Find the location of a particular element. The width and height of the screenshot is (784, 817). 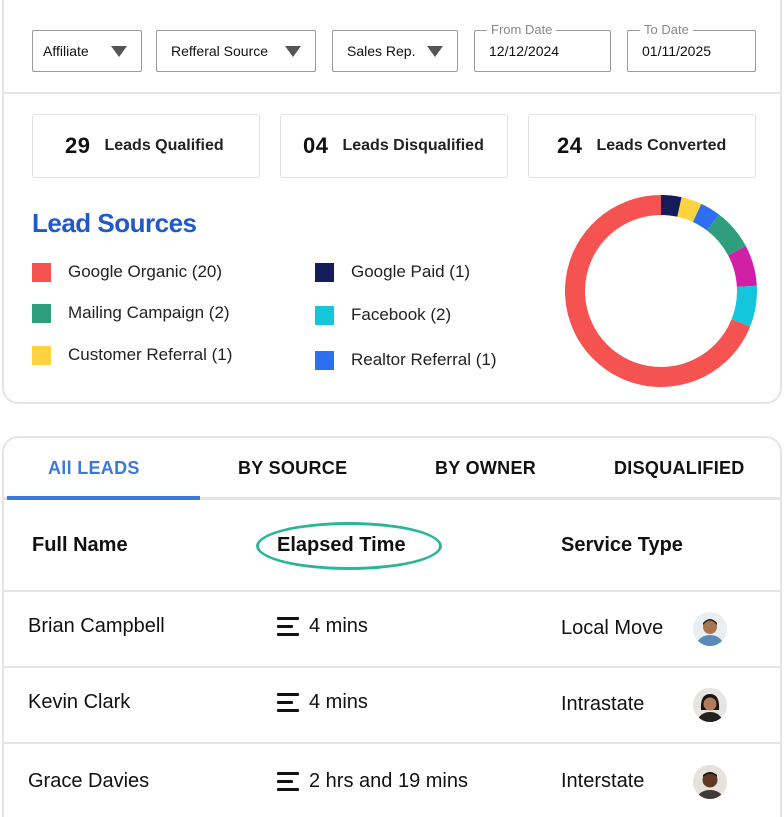

legend-item-facebook: Facebook (2) is located at coordinates (383, 315).